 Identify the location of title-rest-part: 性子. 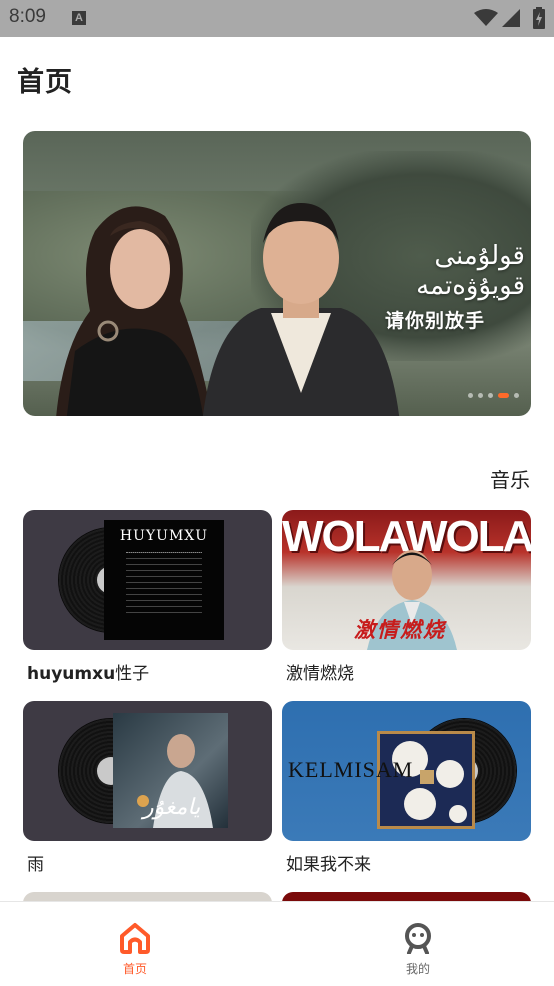
(132, 674).